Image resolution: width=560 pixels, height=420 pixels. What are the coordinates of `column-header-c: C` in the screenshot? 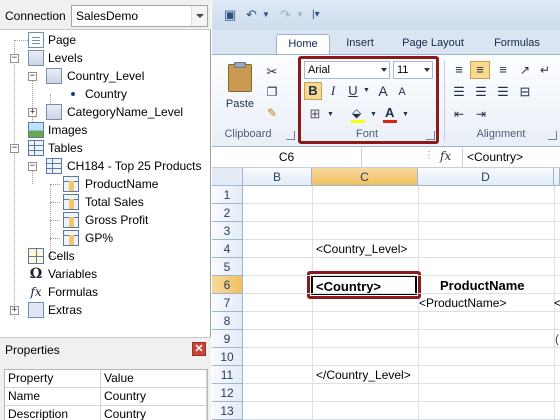 It's located at (365, 177).